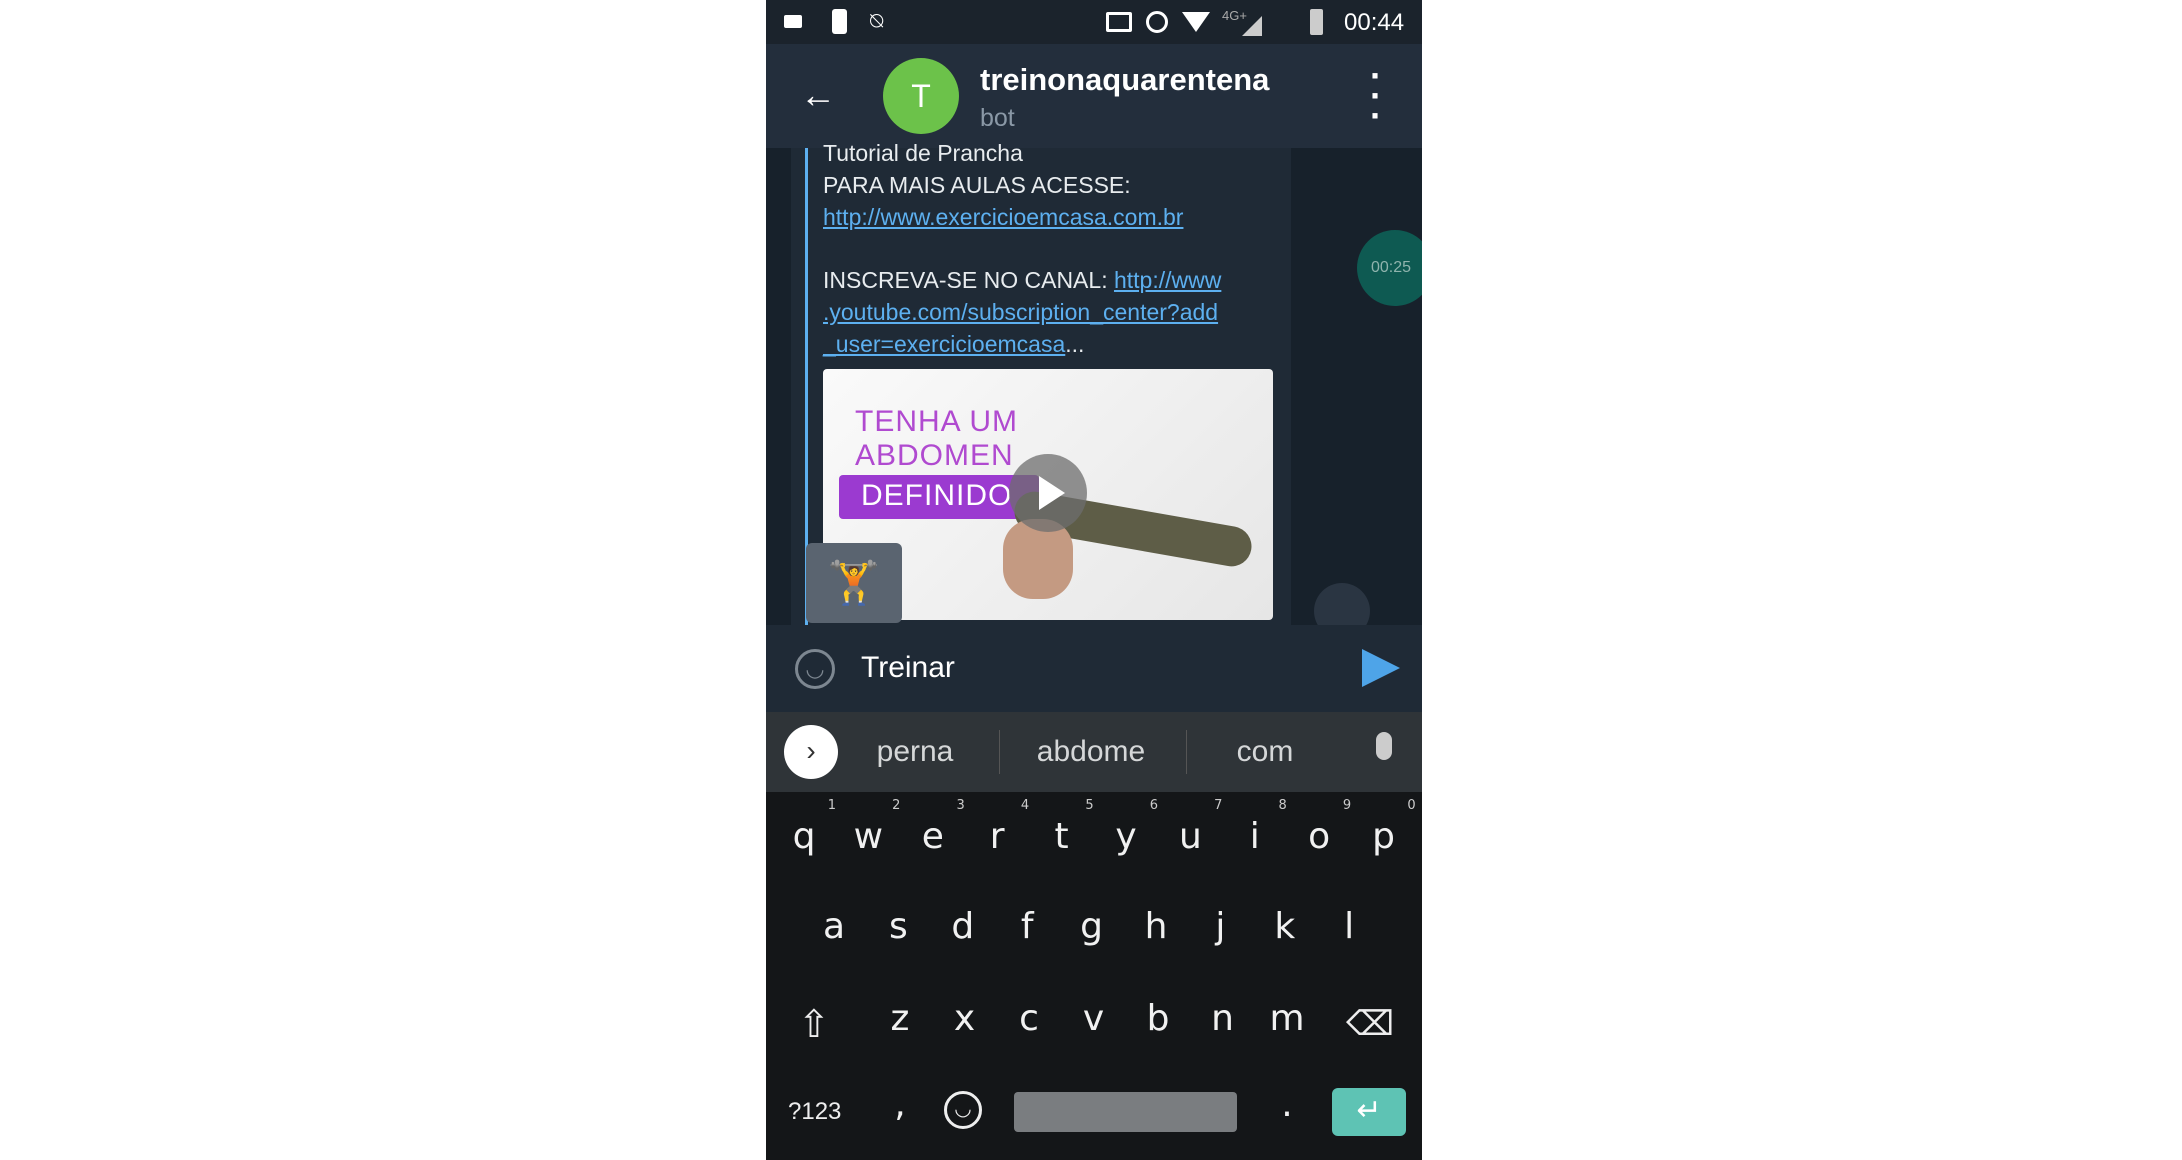 The width and height of the screenshot is (2182, 1160). What do you see at coordinates (908, 668) in the screenshot?
I see `message-input: Treinar` at bounding box center [908, 668].